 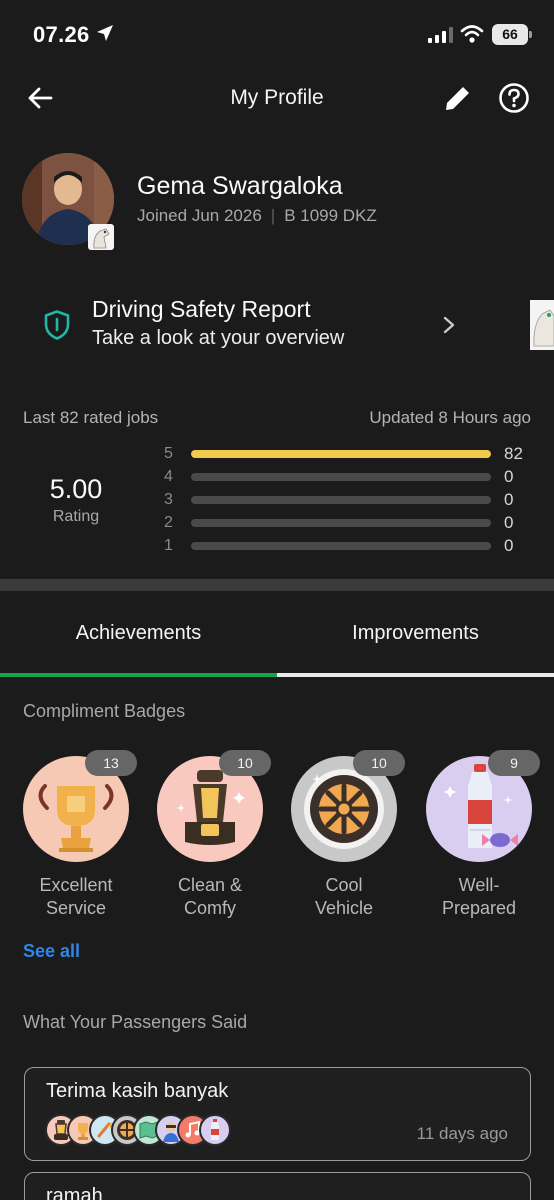 I want to click on rating-row-4: 4 0, so click(x=346, y=477).